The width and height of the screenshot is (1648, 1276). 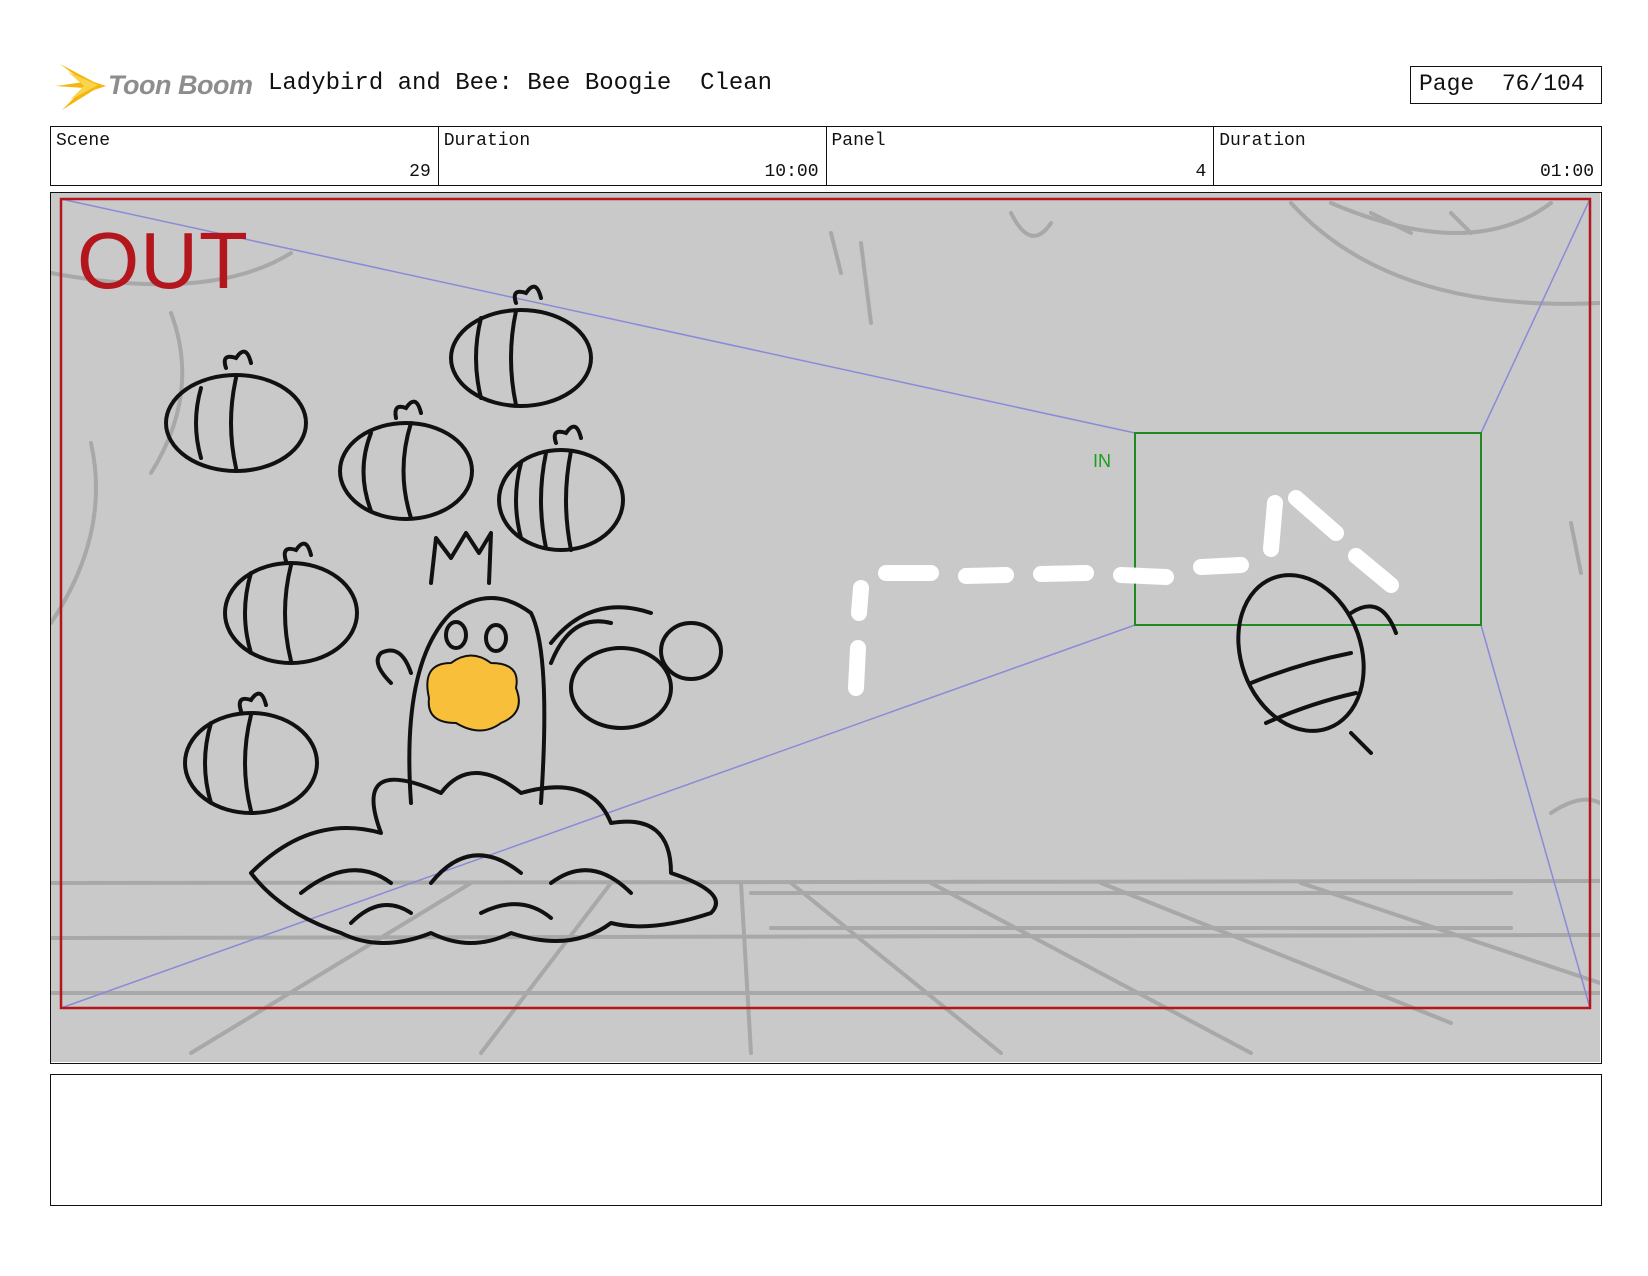 I want to click on toon-boom-logo: Toon Boom, so click(x=154, y=86).